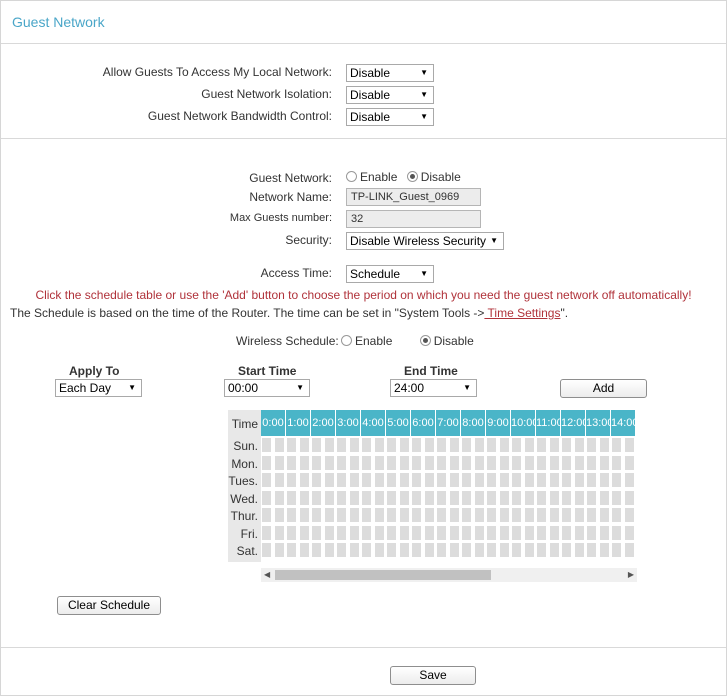 The height and width of the screenshot is (696, 727). What do you see at coordinates (390, 274) in the screenshot?
I see `access-time-select: Schedule ▼` at bounding box center [390, 274].